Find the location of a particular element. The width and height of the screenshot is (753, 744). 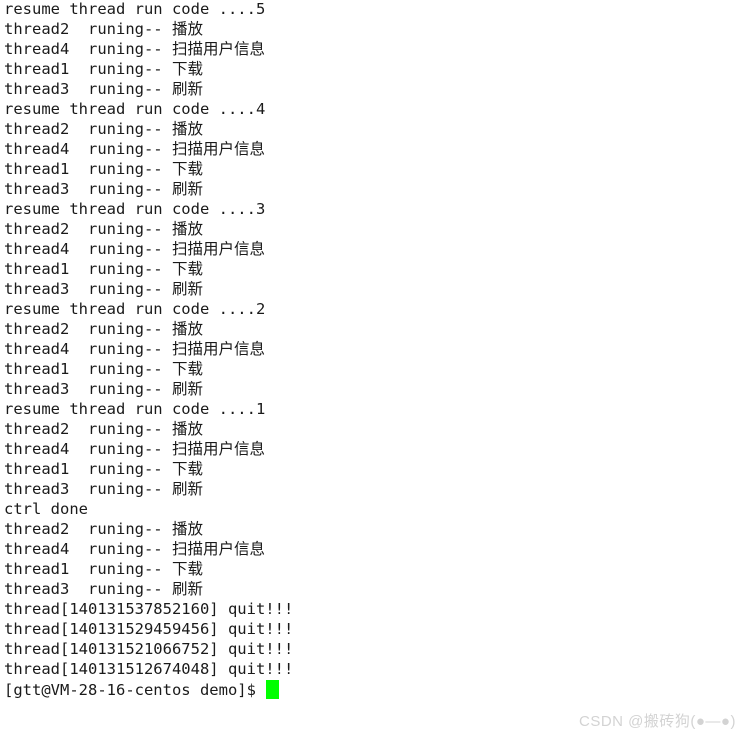

csdn-watermark: CSDN @搬砖狗(●—●) is located at coordinates (657, 720).